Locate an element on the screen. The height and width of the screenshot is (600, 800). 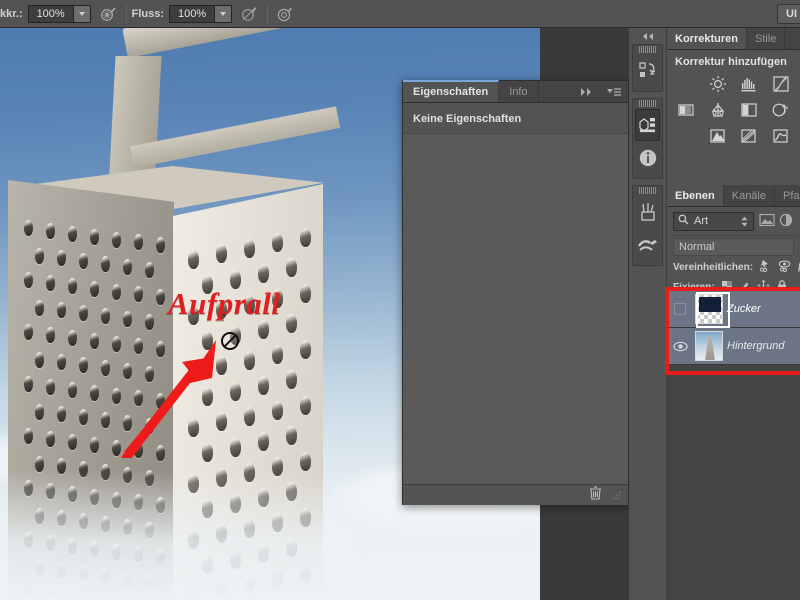
selected-layer-thumb-outline is located at coordinates (713, 310).